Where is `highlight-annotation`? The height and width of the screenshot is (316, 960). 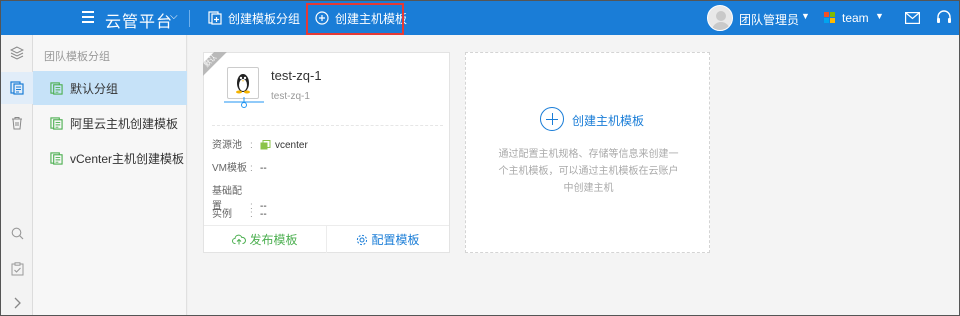
highlight-annotation is located at coordinates (355, 19).